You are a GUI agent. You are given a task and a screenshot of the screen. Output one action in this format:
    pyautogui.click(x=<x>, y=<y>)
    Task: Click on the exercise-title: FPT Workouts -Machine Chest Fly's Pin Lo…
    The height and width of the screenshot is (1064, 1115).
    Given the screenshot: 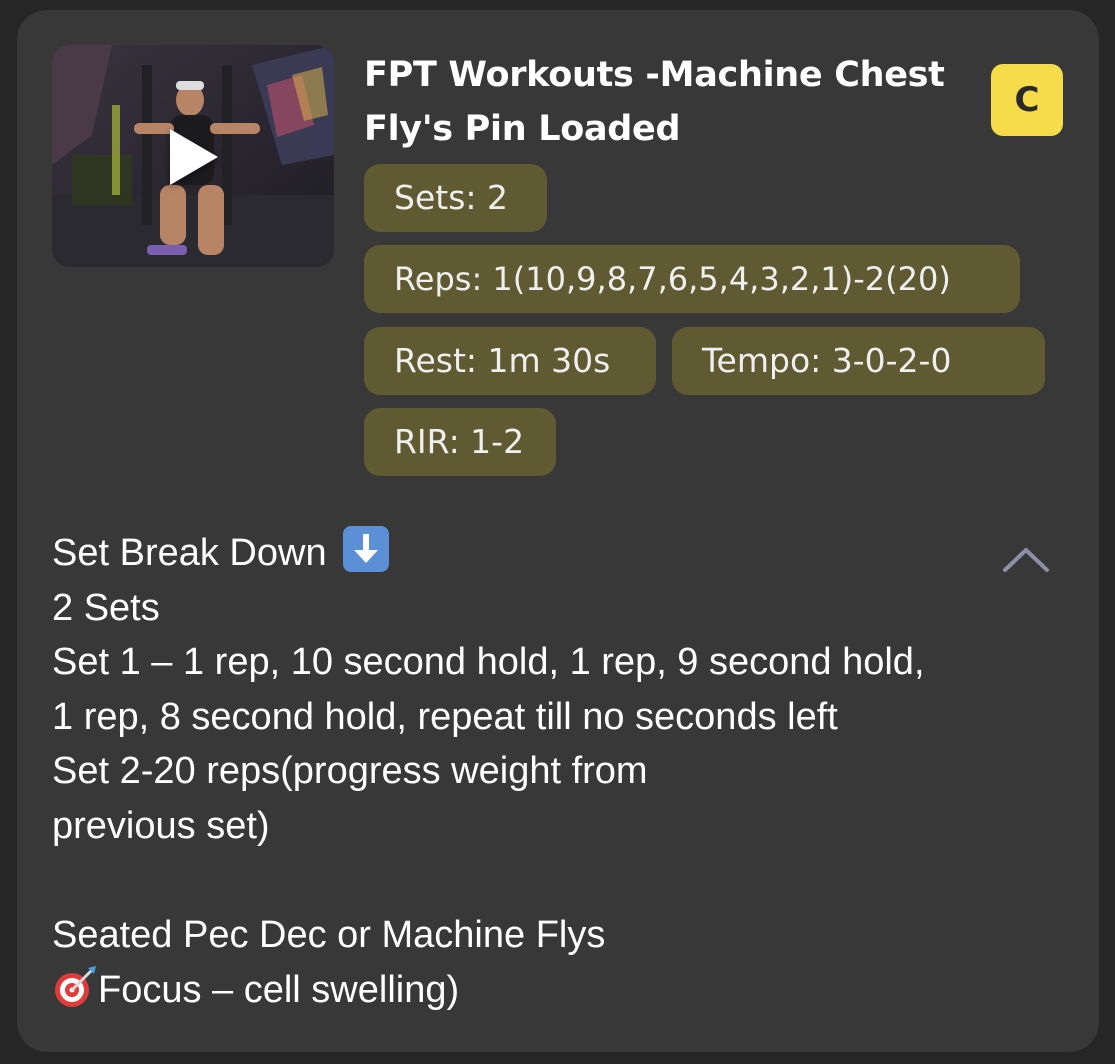 What is the action you would take?
    pyautogui.click(x=654, y=102)
    